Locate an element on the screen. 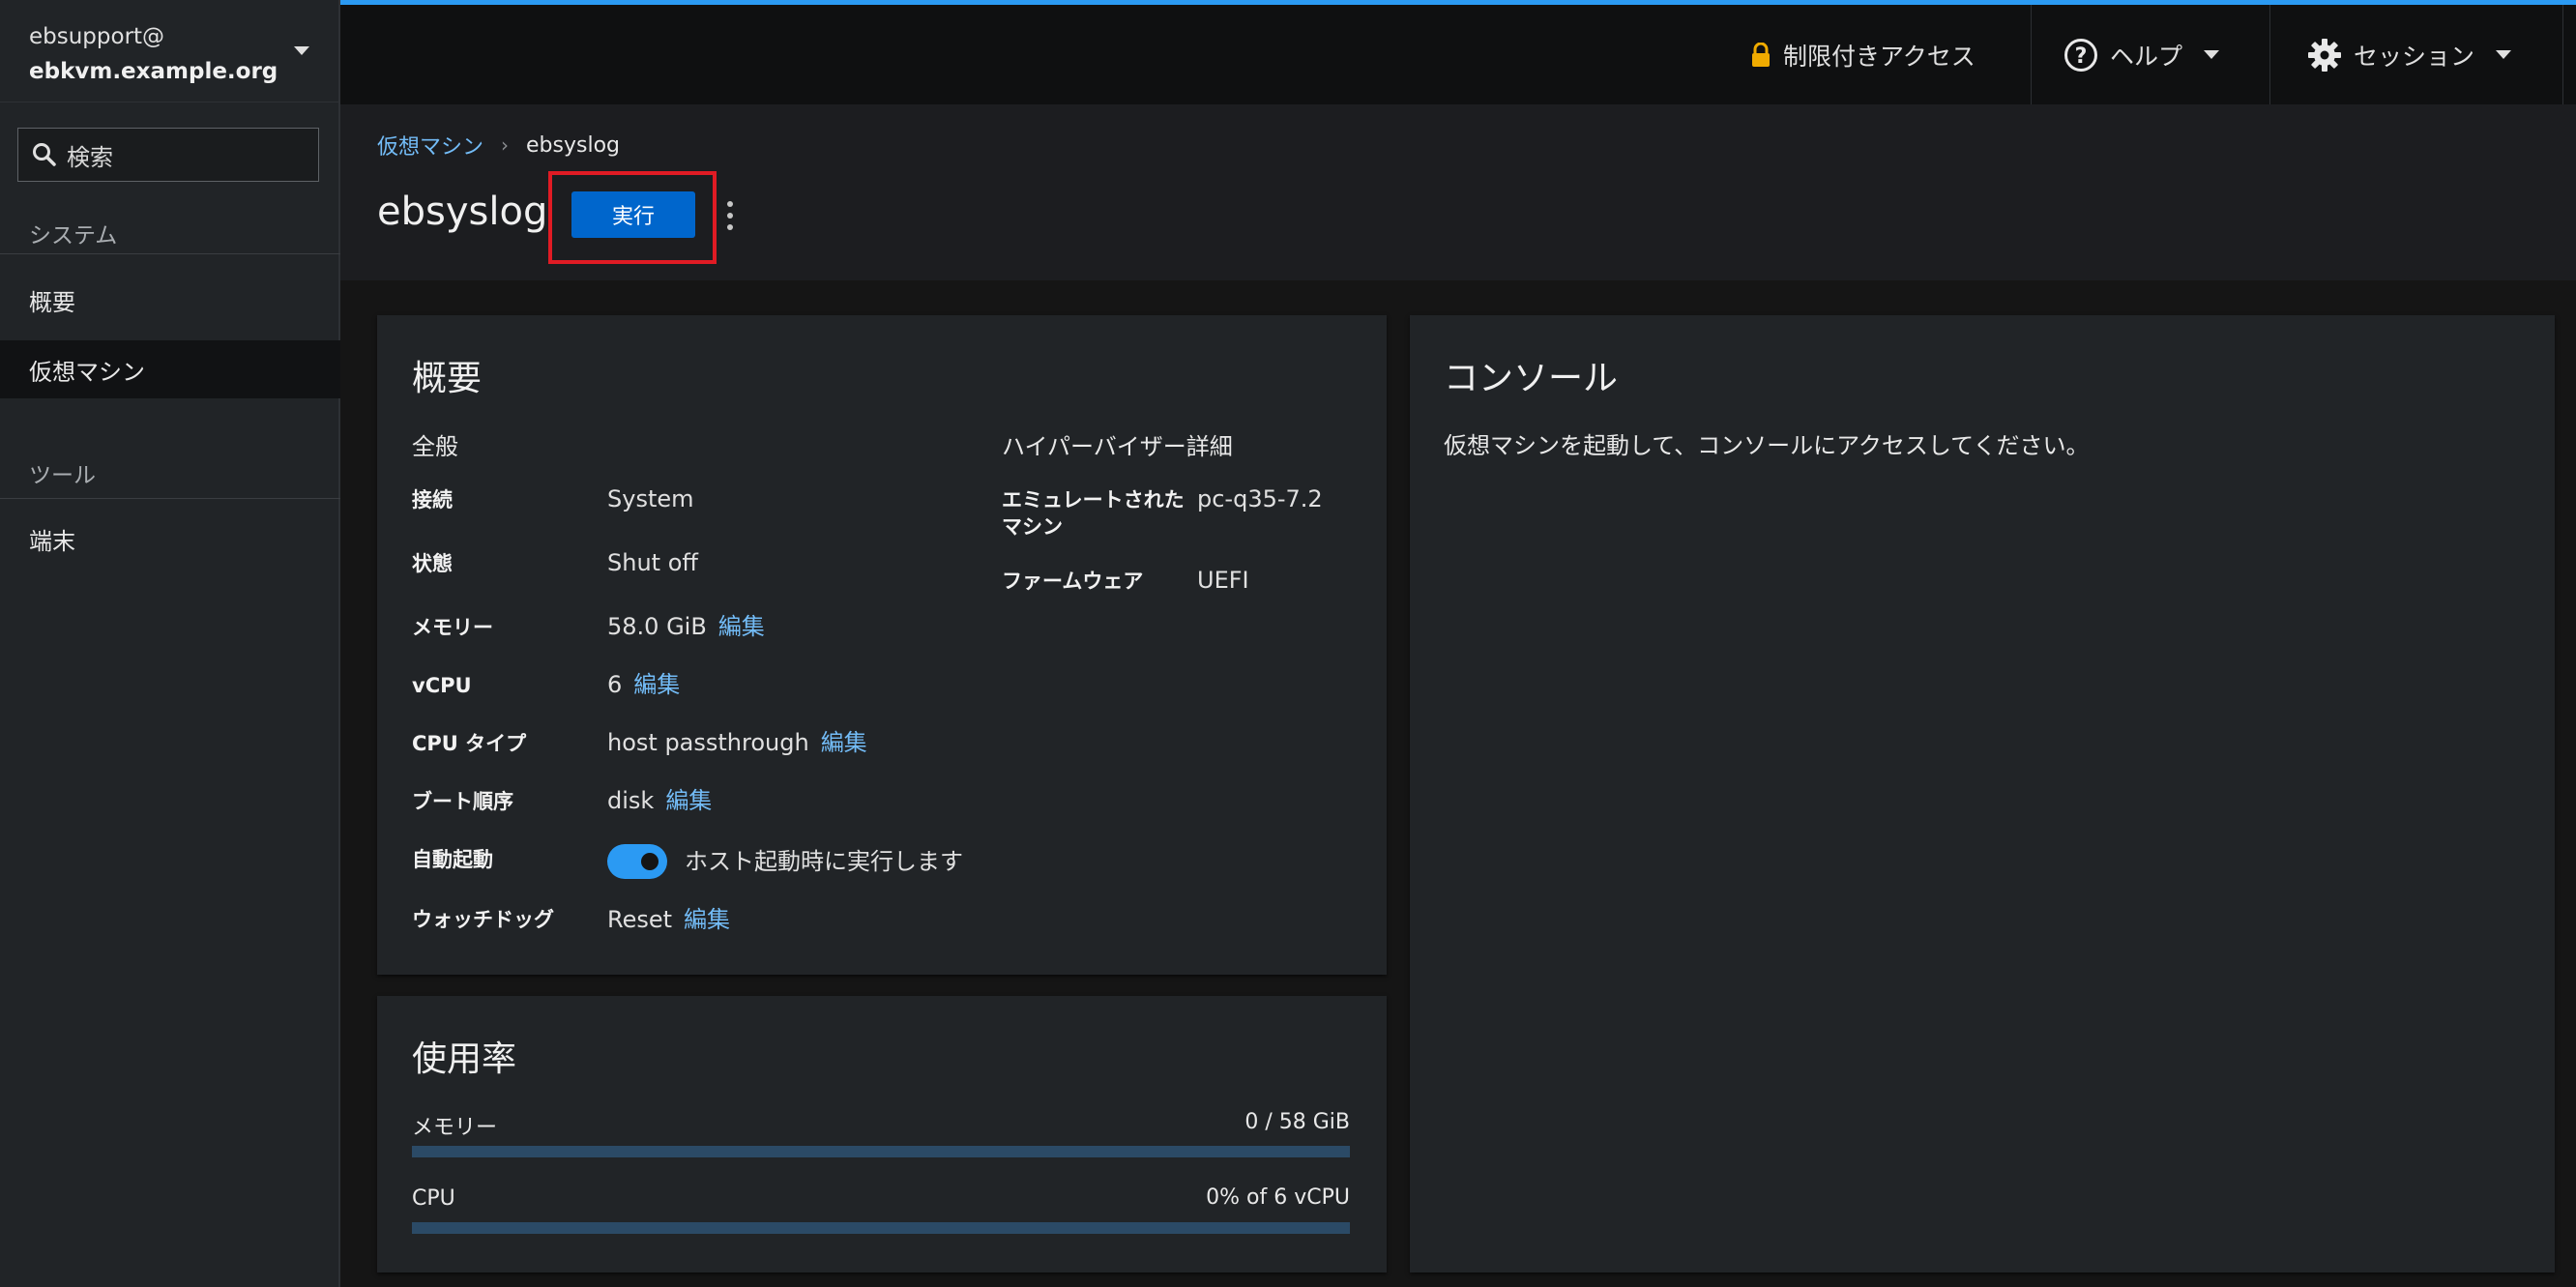 The height and width of the screenshot is (1287, 2576). firmware-label: ファームウェア is located at coordinates (1073, 581).